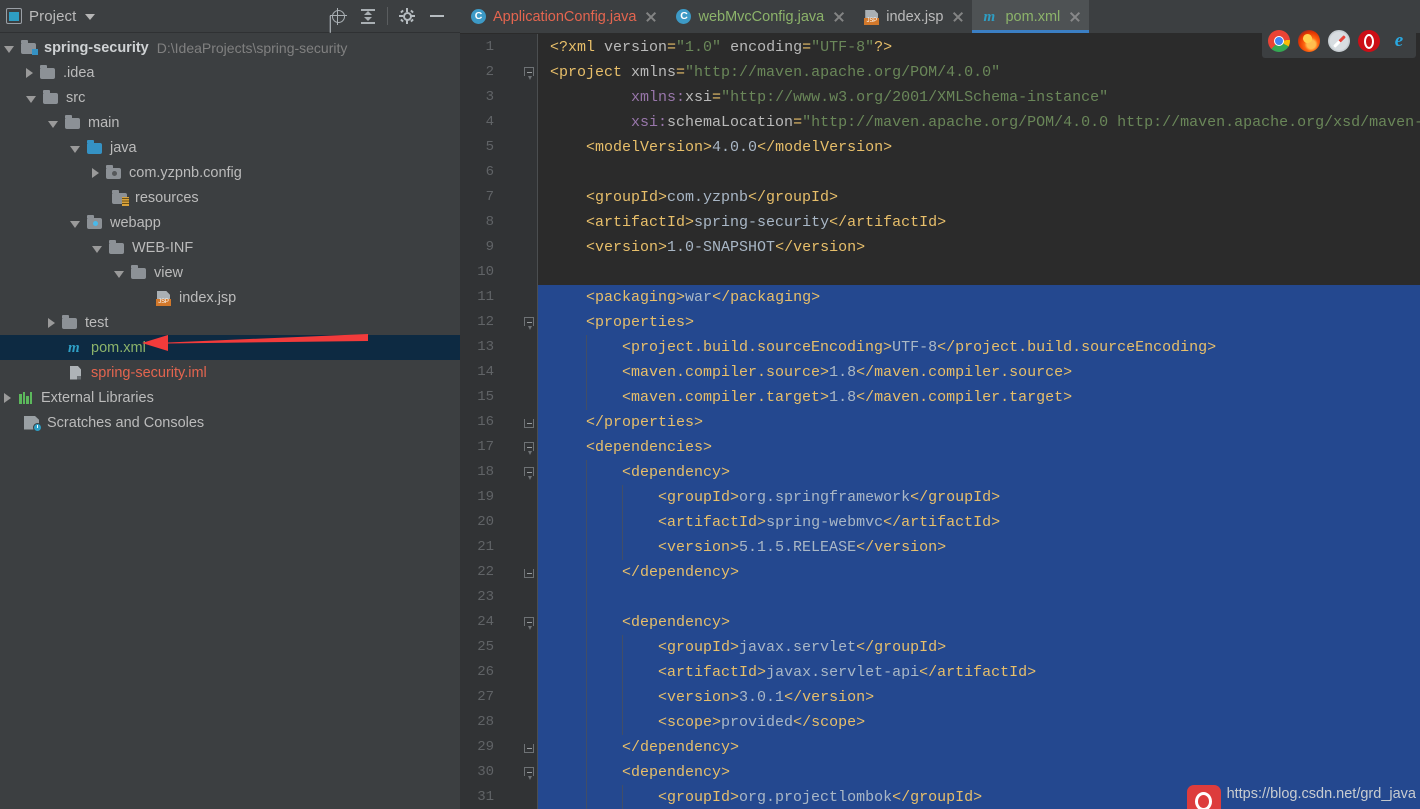 The width and height of the screenshot is (1420, 809). What do you see at coordinates (230, 122) in the screenshot?
I see `tree-item-main: main` at bounding box center [230, 122].